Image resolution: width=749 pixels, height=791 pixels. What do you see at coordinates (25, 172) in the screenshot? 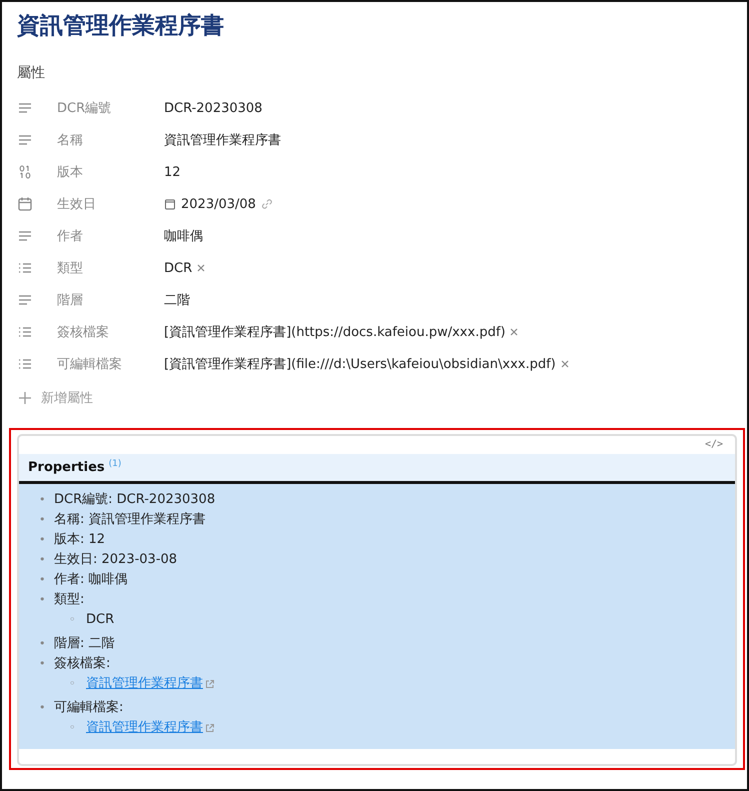
I see `binary-digits-icon` at bounding box center [25, 172].